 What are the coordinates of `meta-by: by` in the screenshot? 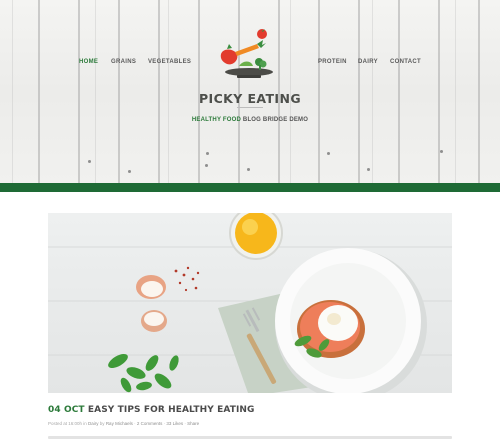 It's located at (102, 423).